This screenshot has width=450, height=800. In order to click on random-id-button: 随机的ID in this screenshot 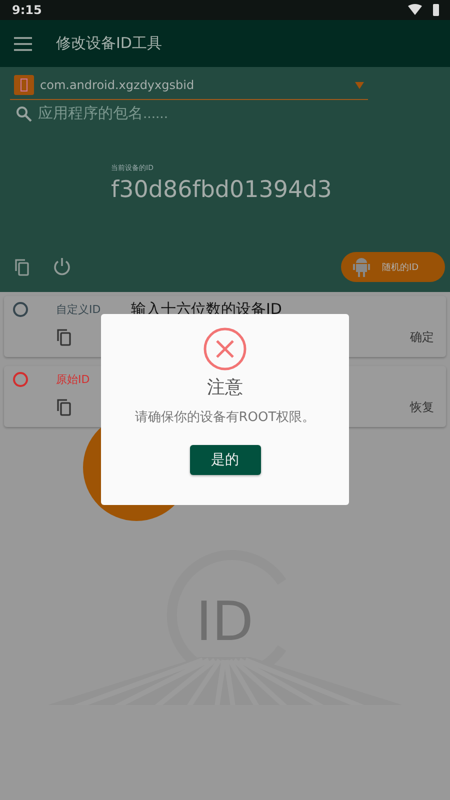, I will do `click(393, 267)`.